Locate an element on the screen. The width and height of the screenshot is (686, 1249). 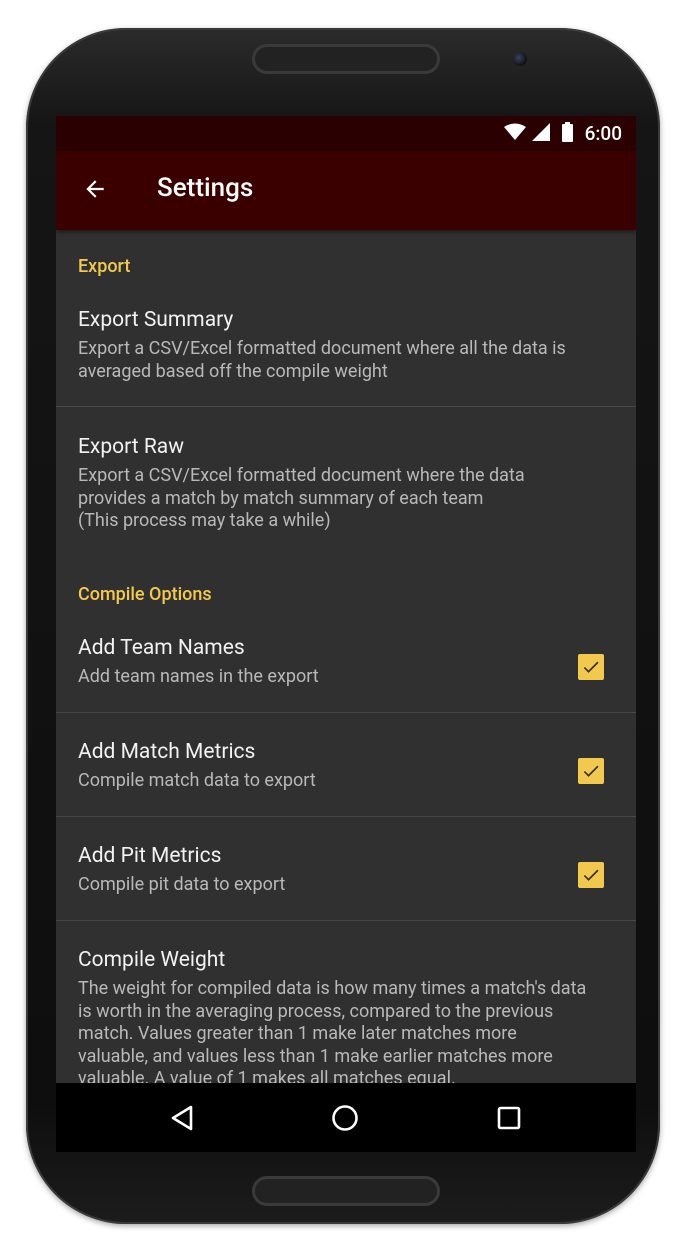
triangle-back-icon is located at coordinates (182, 1118).